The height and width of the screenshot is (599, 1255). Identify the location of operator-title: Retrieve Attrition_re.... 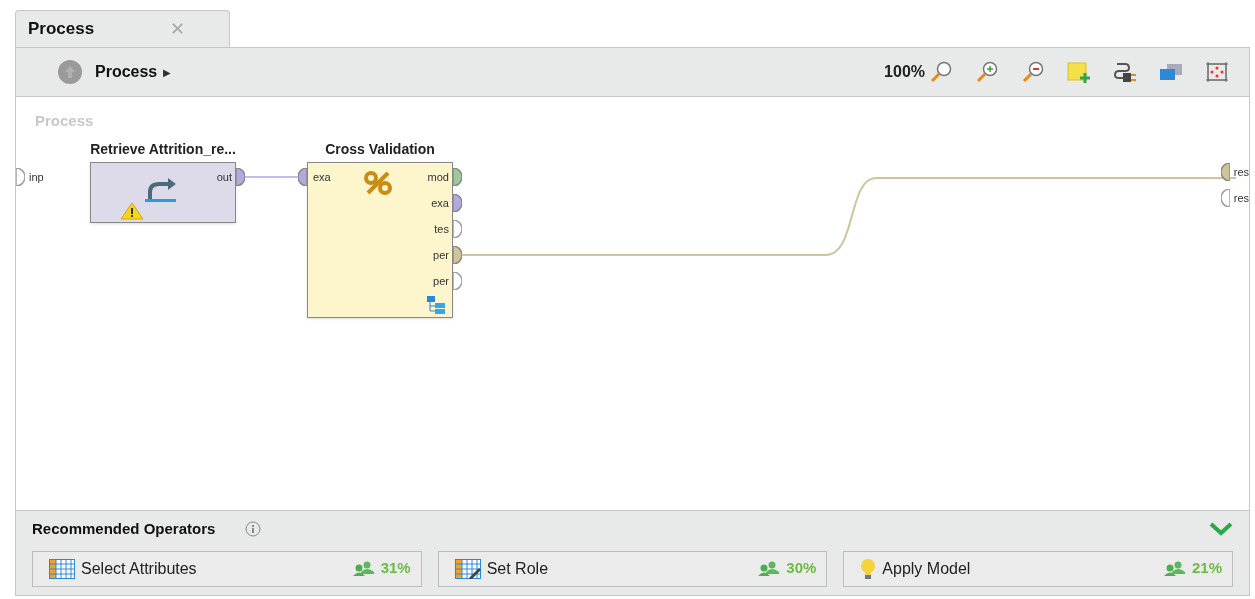
(163, 149).